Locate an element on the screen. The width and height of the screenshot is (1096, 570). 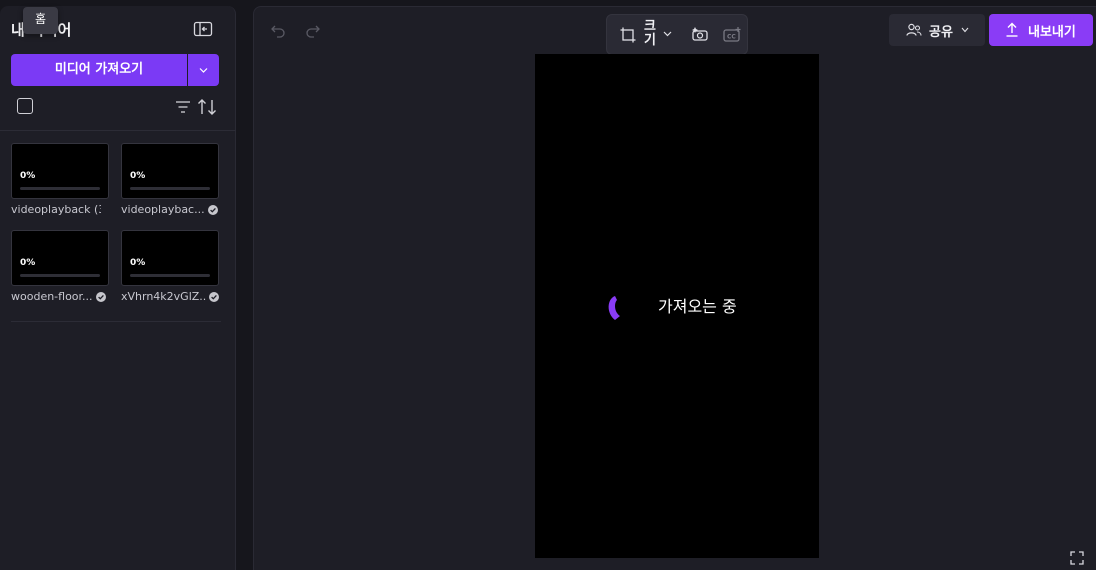
people-icon is located at coordinates (914, 29).